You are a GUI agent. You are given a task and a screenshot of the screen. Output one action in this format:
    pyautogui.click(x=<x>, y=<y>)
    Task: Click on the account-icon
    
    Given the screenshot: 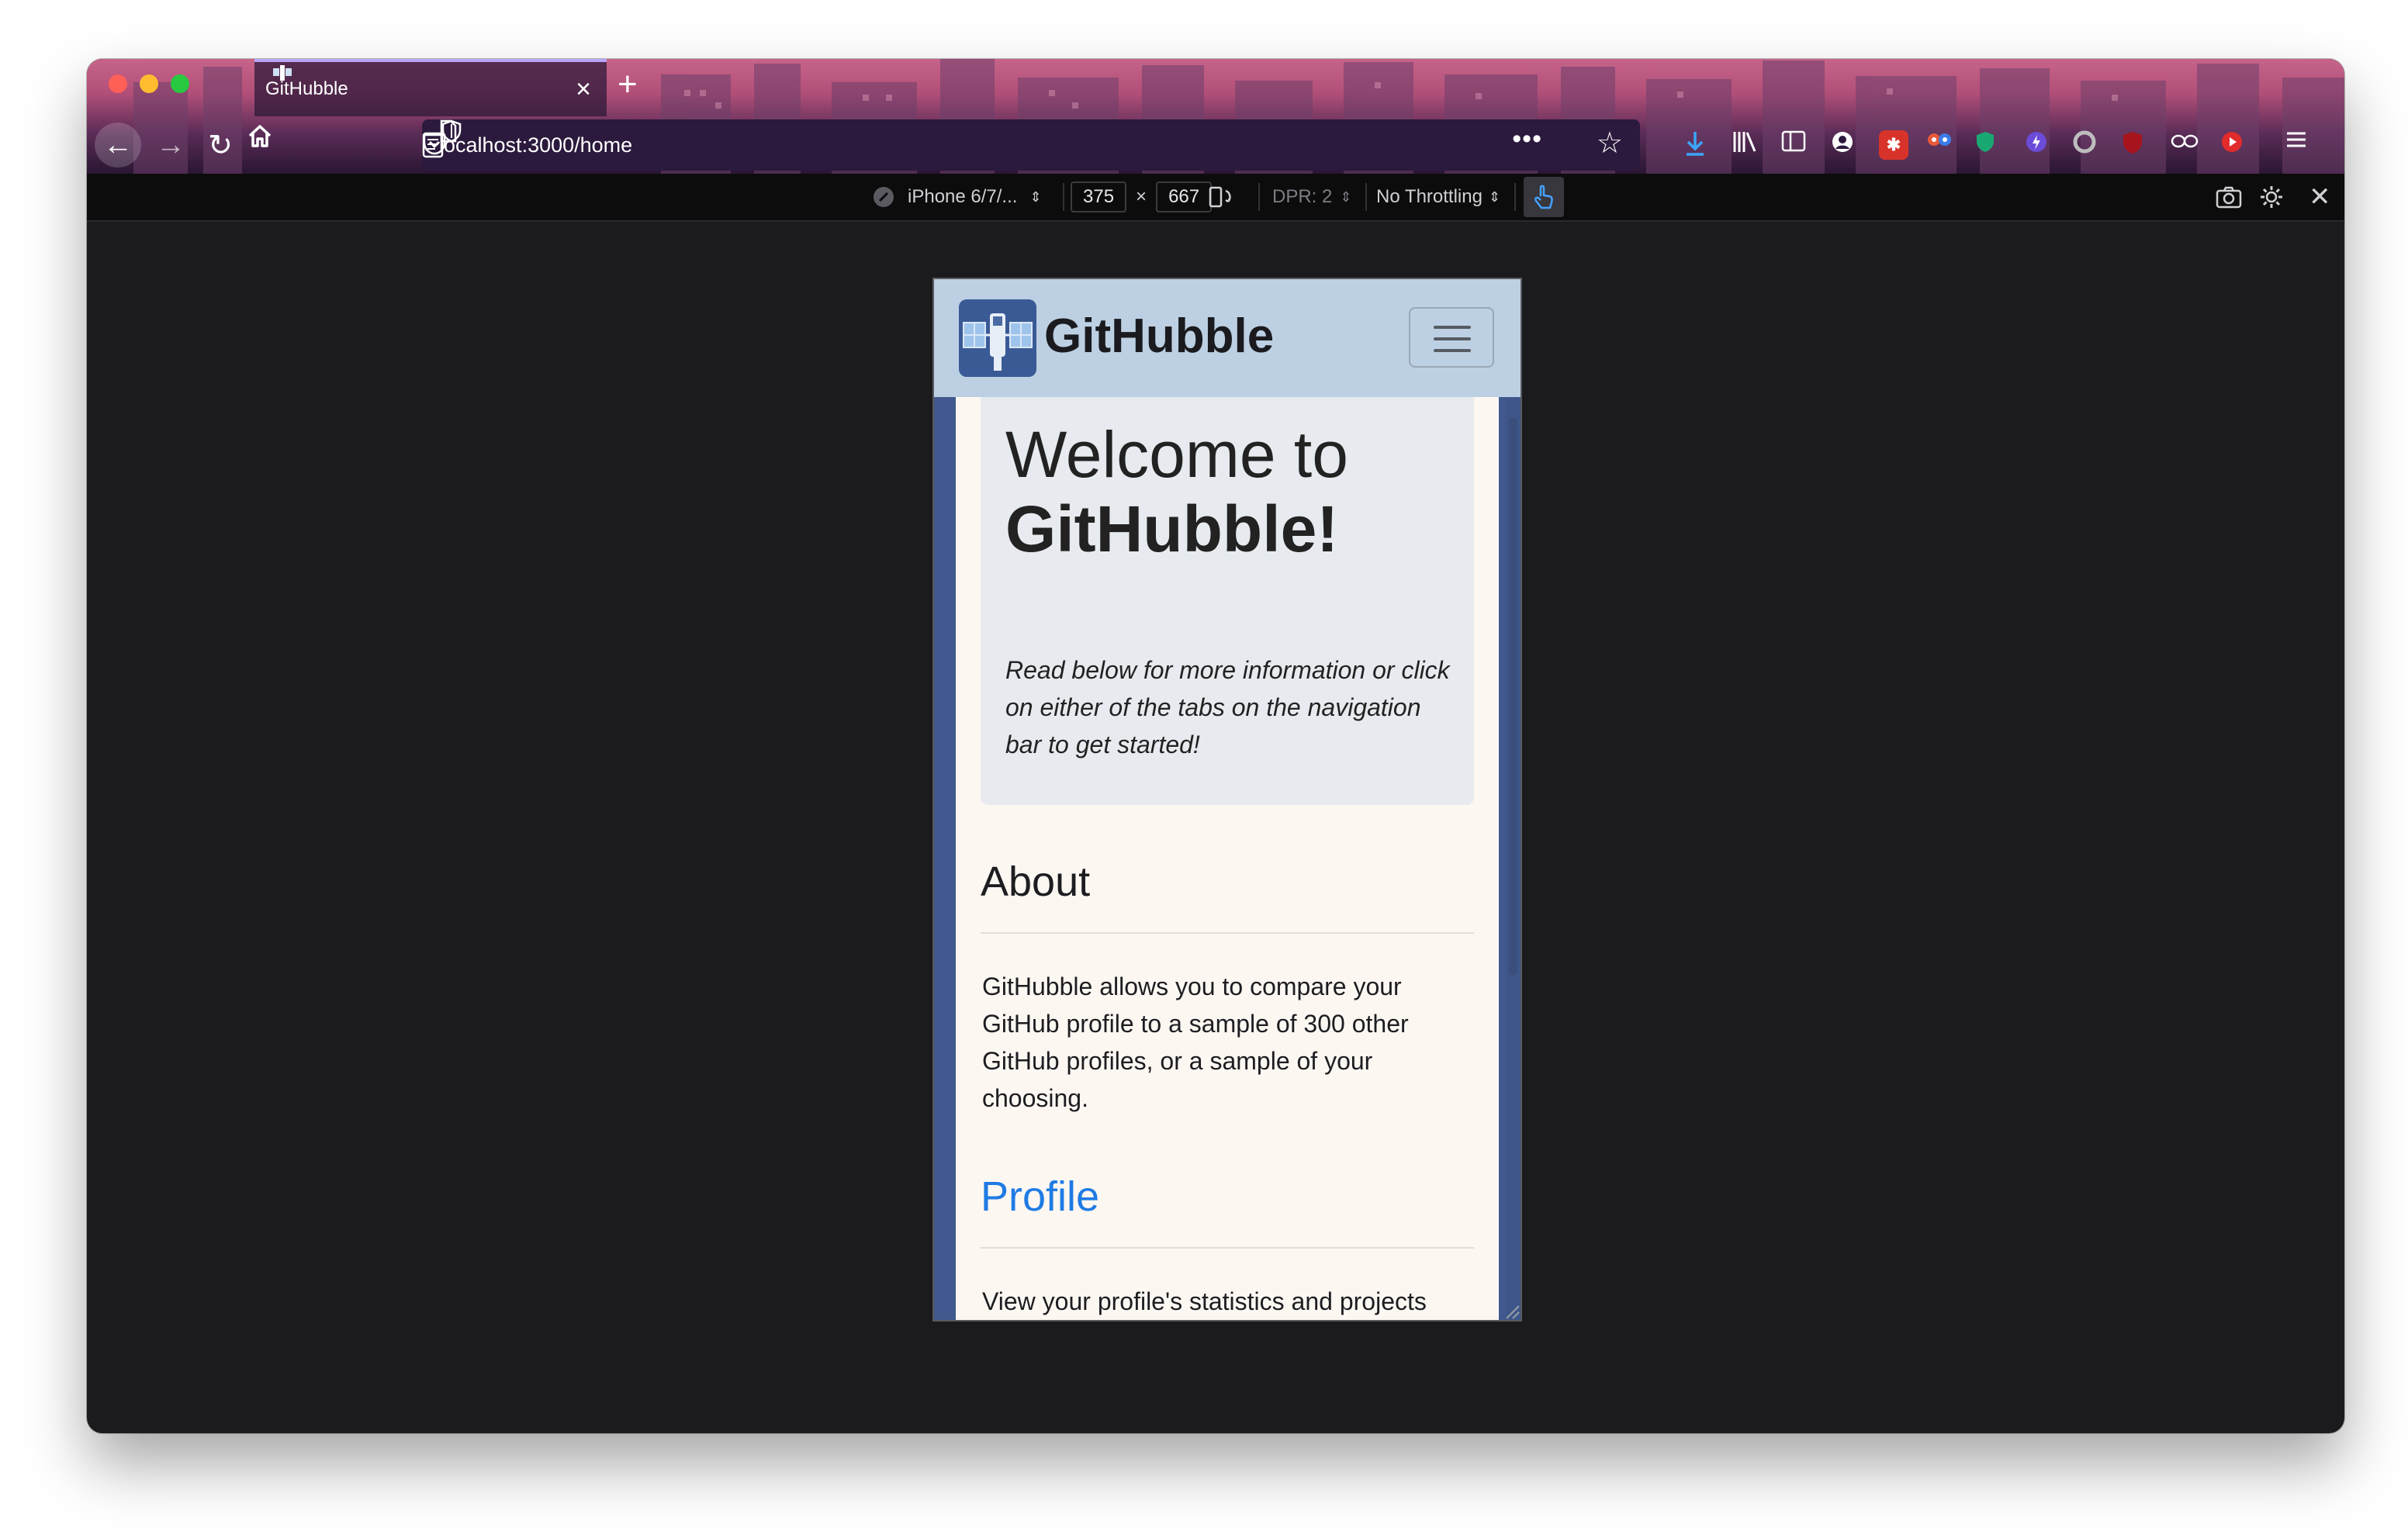 What is the action you would take?
    pyautogui.click(x=1845, y=145)
    